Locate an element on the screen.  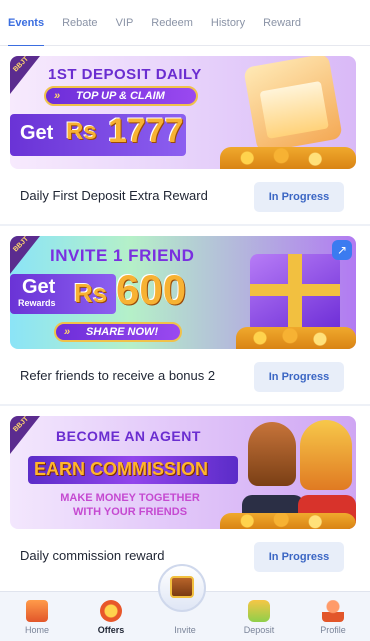
nav-offers: Offers is located at coordinates (111, 616).